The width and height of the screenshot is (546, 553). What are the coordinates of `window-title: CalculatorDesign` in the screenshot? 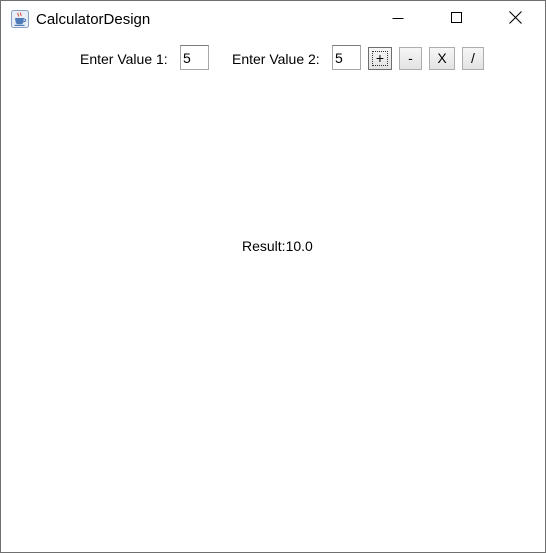 It's located at (93, 19).